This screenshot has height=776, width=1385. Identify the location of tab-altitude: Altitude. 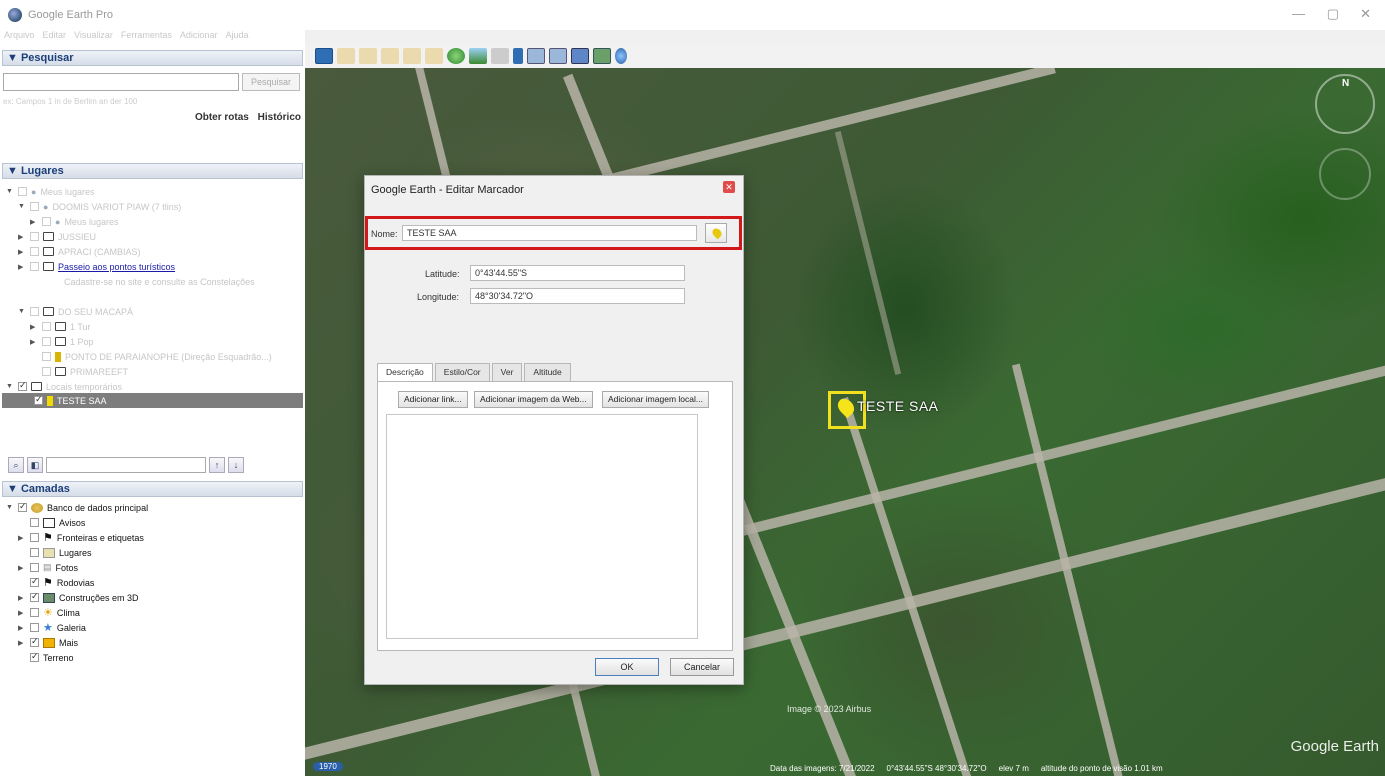
(547, 372).